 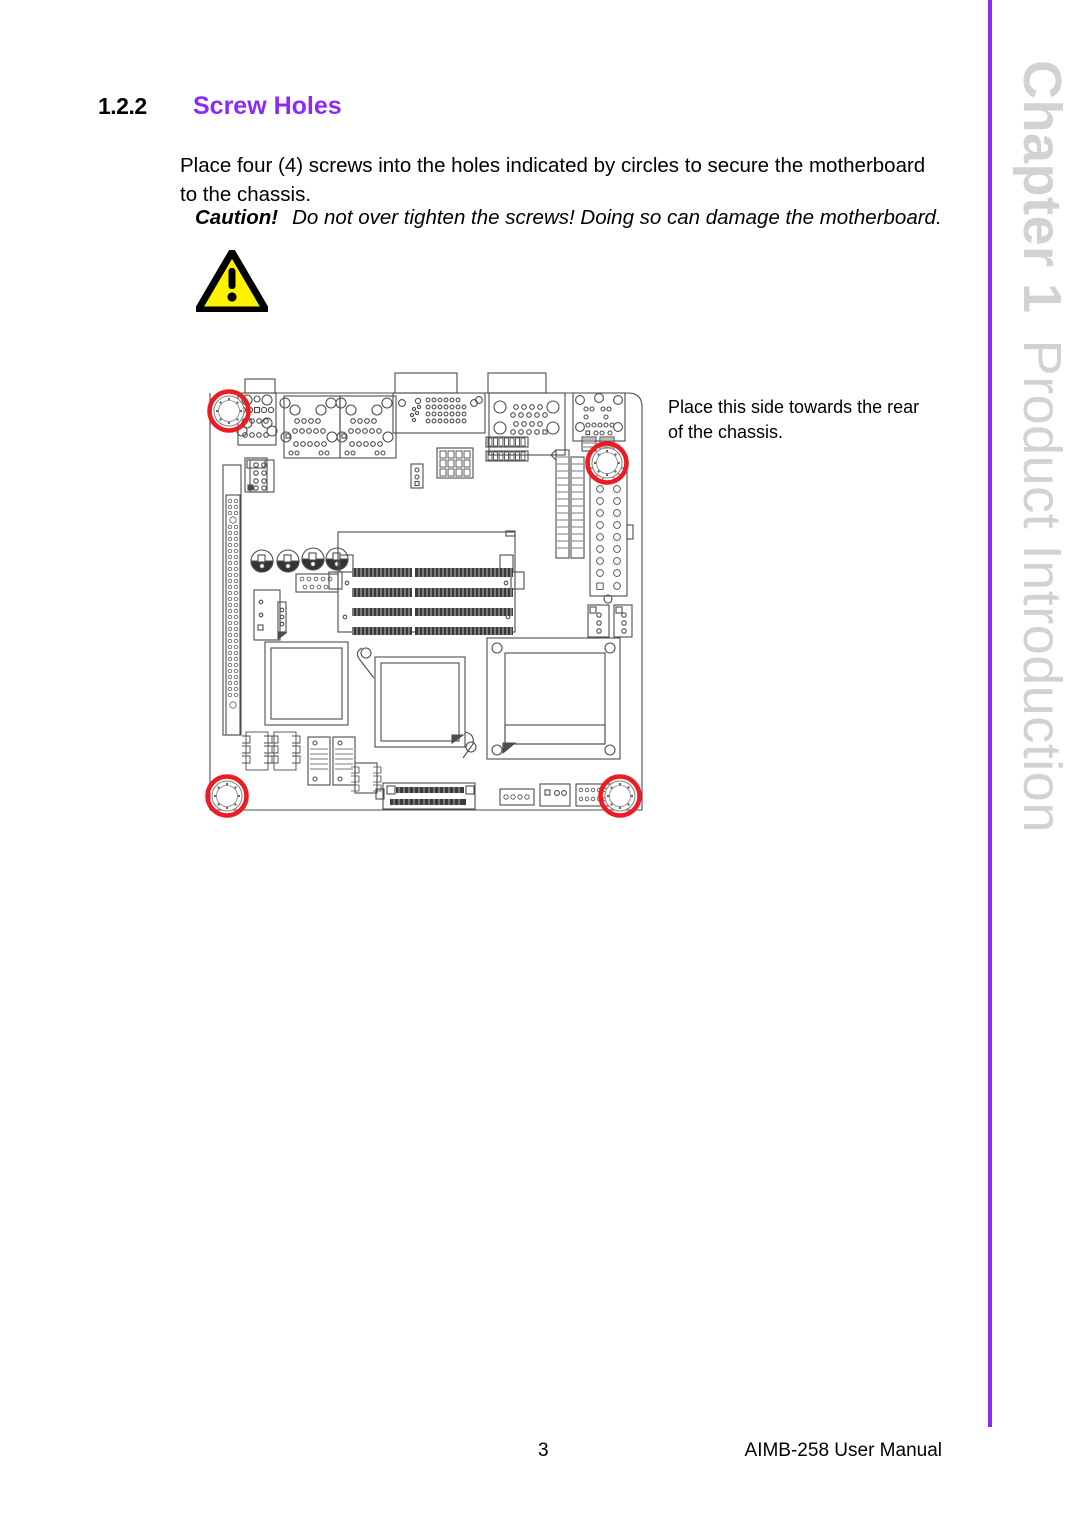 I want to click on section-heading: 1.2.2 Screw Holes, so click(x=220, y=106).